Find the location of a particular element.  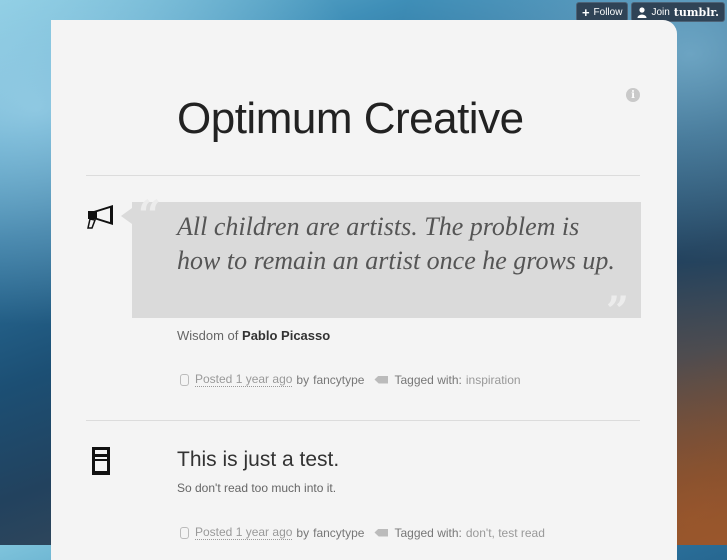

post-divider is located at coordinates (363, 420).